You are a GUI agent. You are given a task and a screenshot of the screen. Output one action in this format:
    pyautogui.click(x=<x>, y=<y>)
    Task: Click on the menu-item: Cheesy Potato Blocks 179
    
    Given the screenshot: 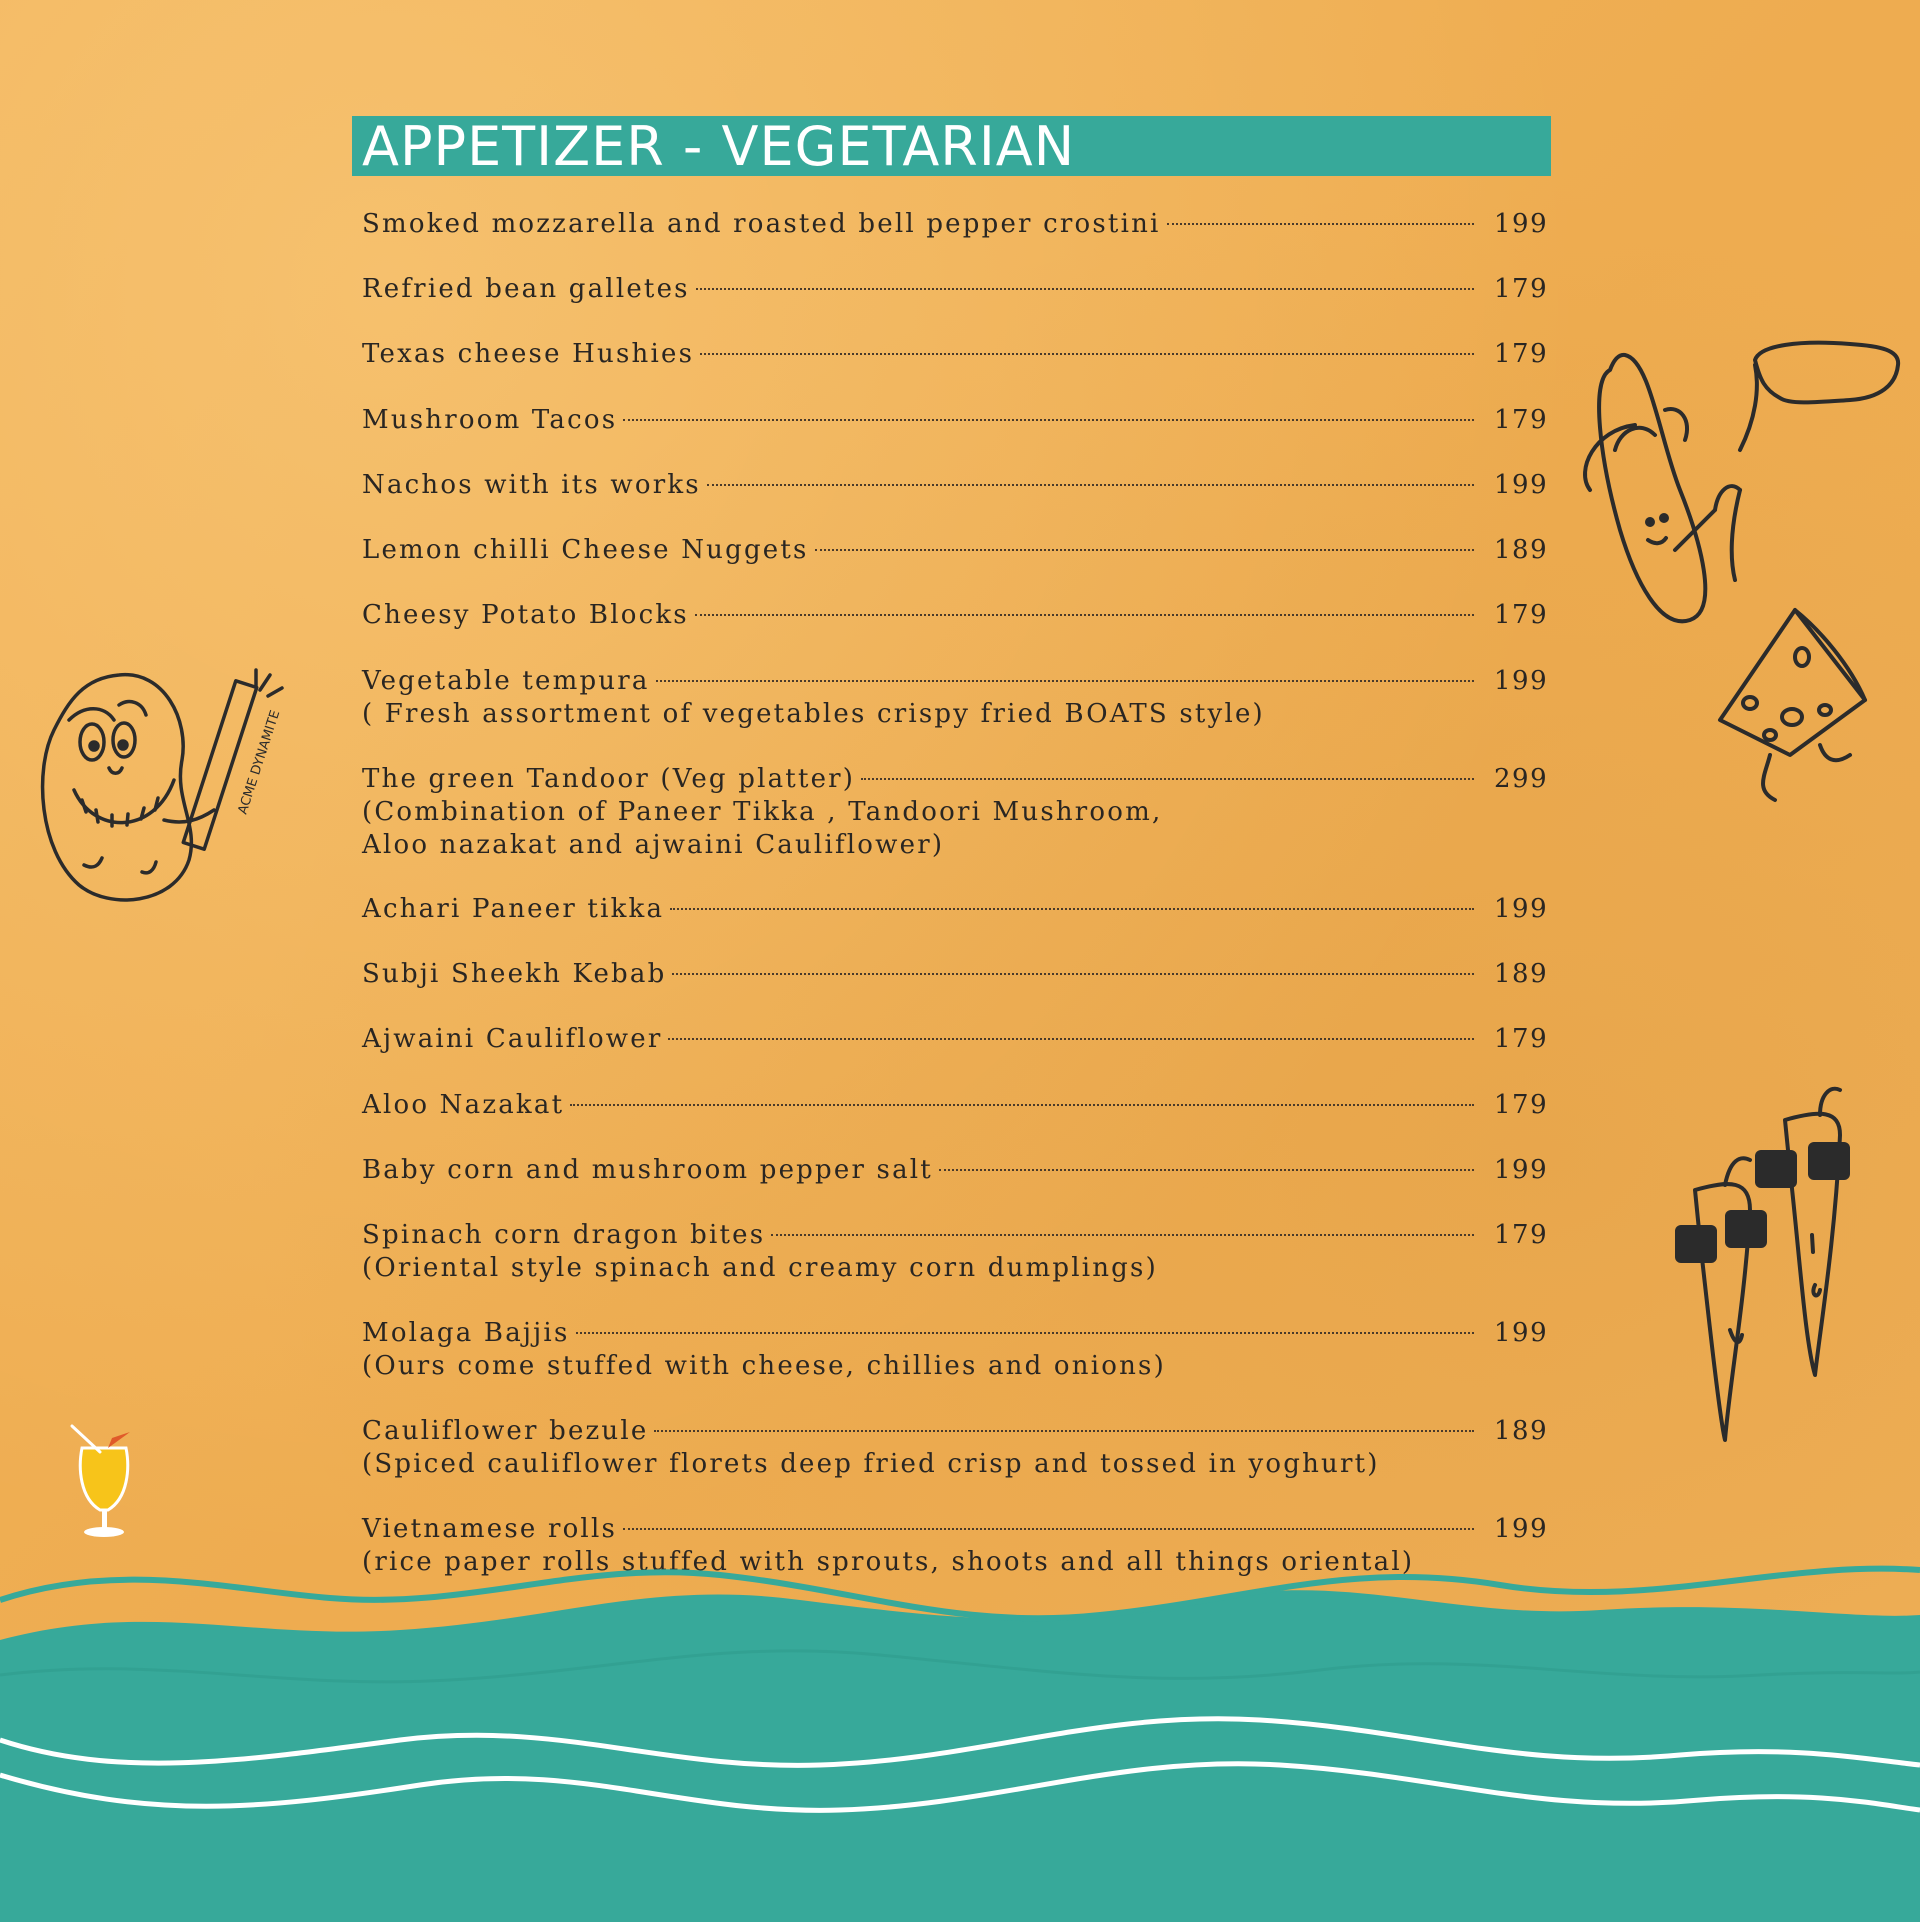 What is the action you would take?
    pyautogui.click(x=955, y=615)
    